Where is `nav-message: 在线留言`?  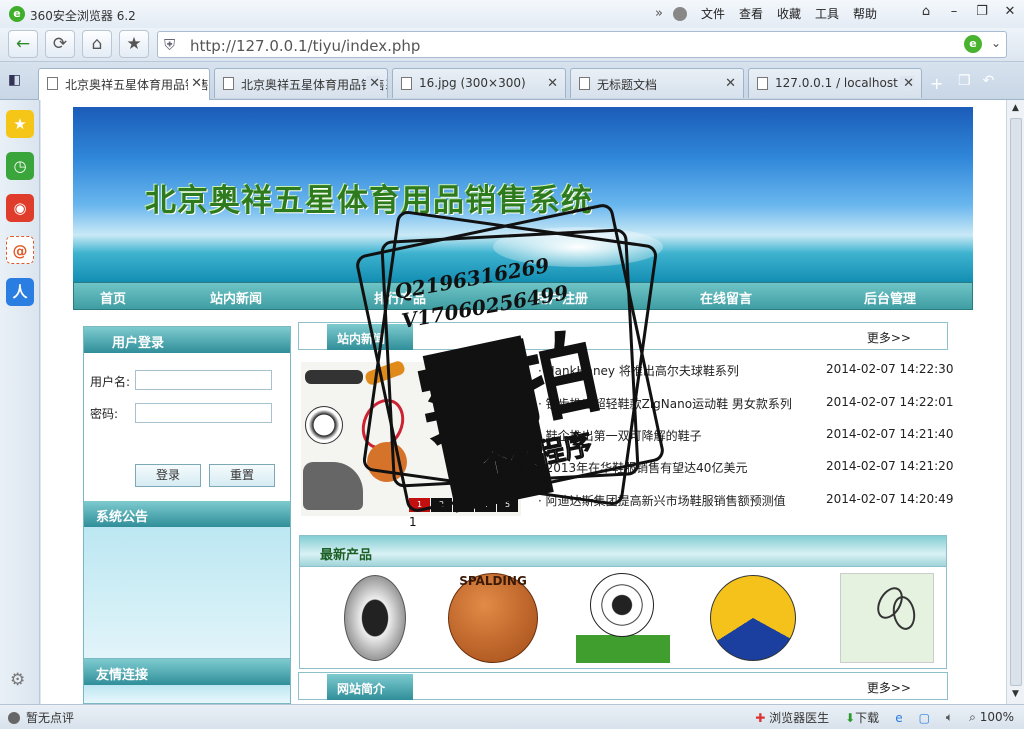
nav-message: 在线留言 is located at coordinates (726, 297).